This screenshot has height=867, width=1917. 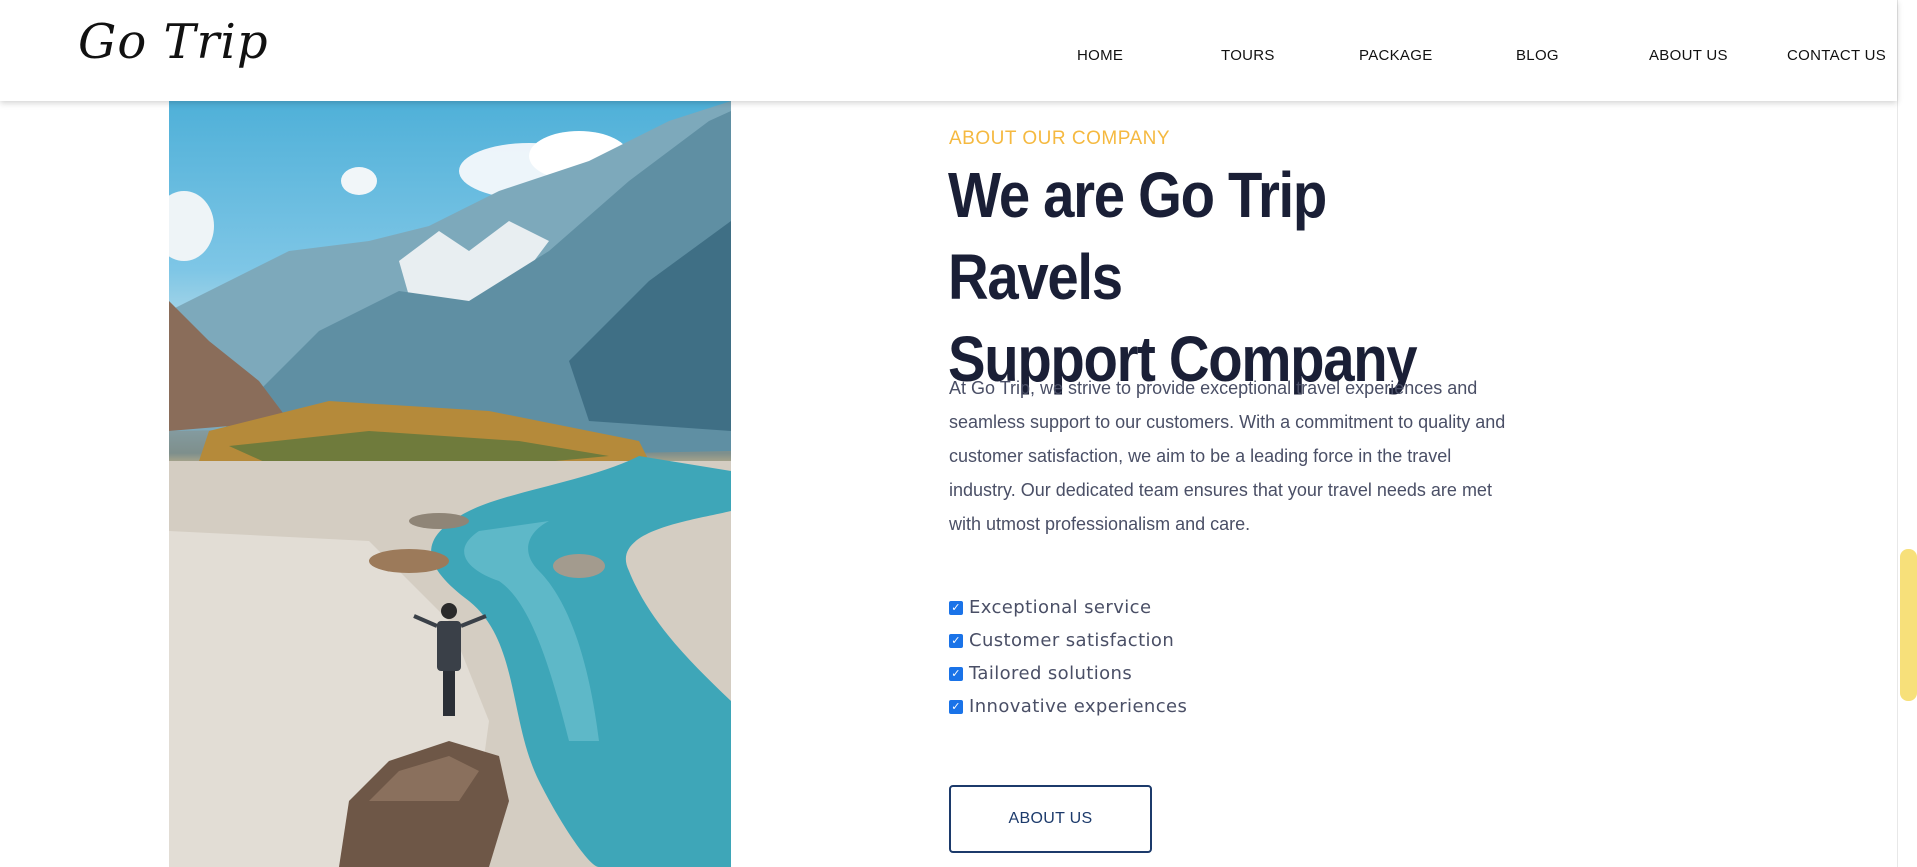 I want to click on feature-item: ✓ Exceptional service, so click(x=1068, y=607).